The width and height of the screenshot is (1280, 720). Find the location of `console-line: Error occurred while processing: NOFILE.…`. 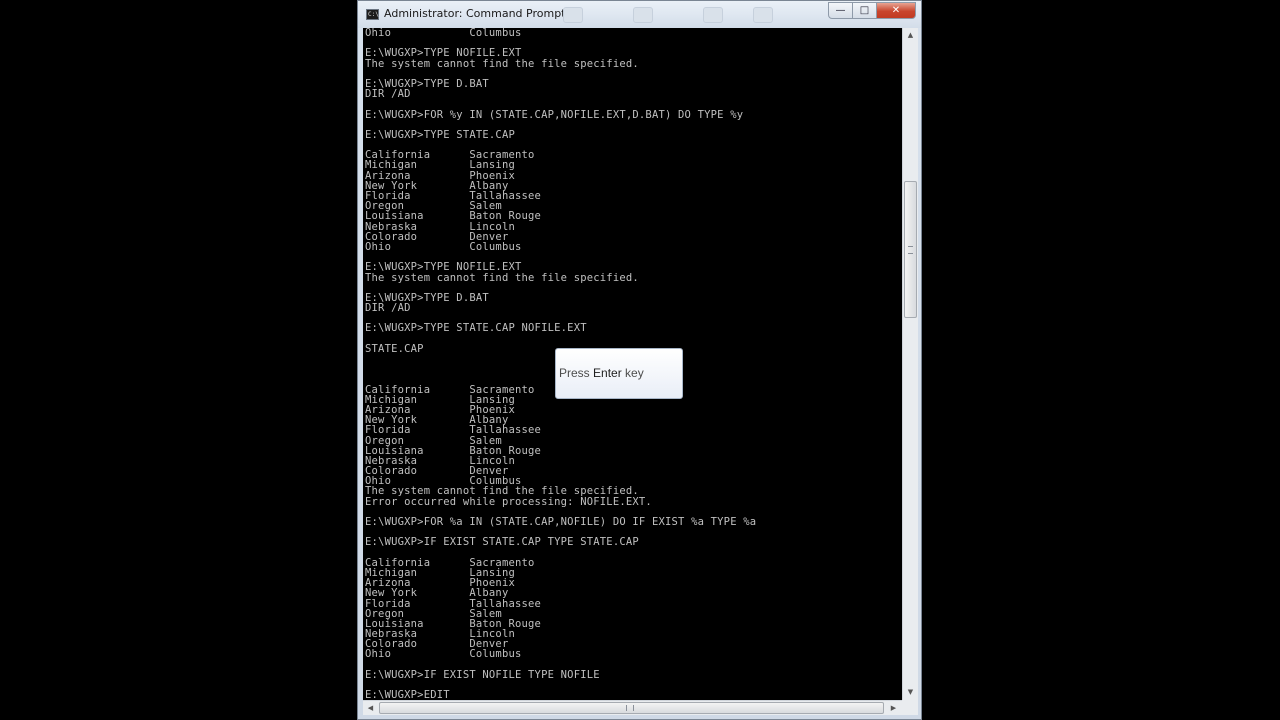

console-line: Error occurred while processing: NOFILE.… is located at coordinates (508, 501).